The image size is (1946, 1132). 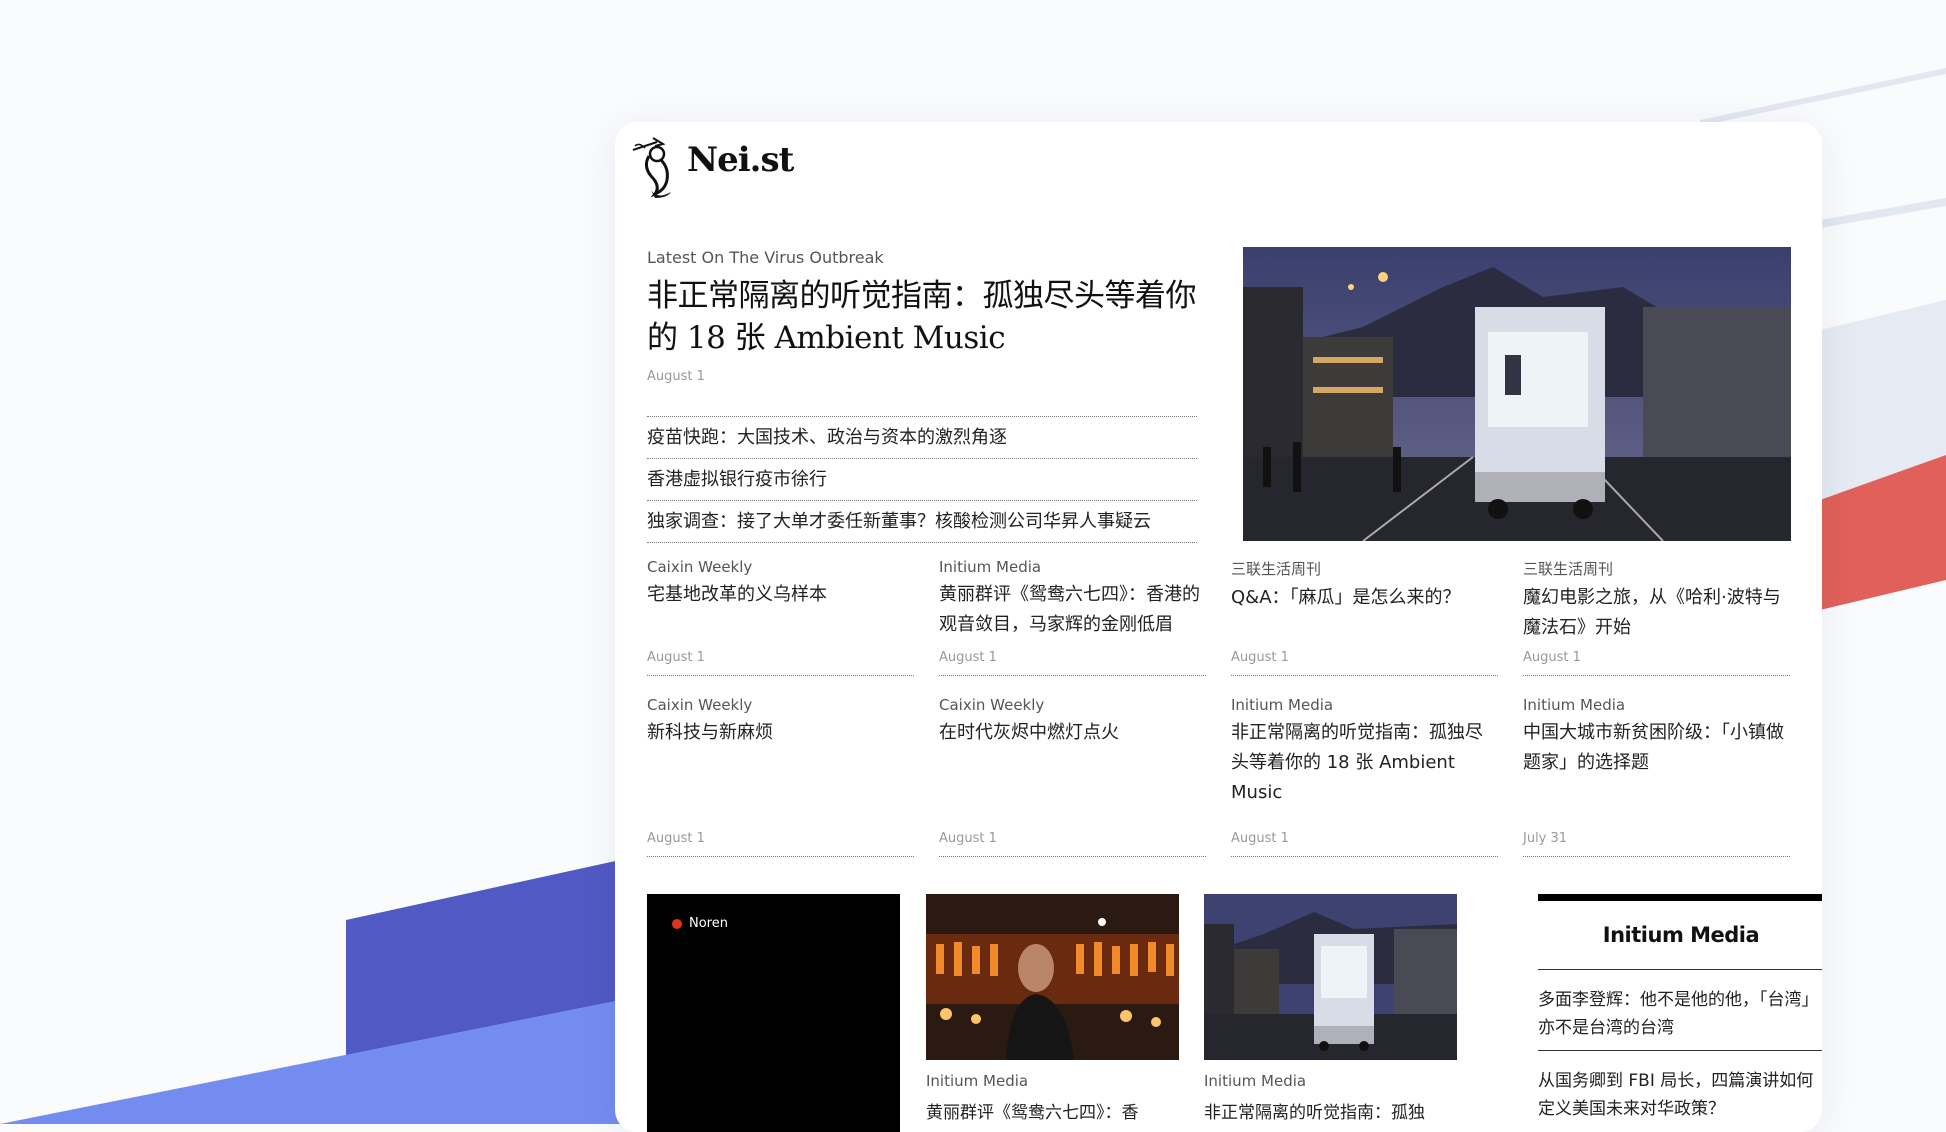 I want to click on featured-date: August 1, so click(x=676, y=376).